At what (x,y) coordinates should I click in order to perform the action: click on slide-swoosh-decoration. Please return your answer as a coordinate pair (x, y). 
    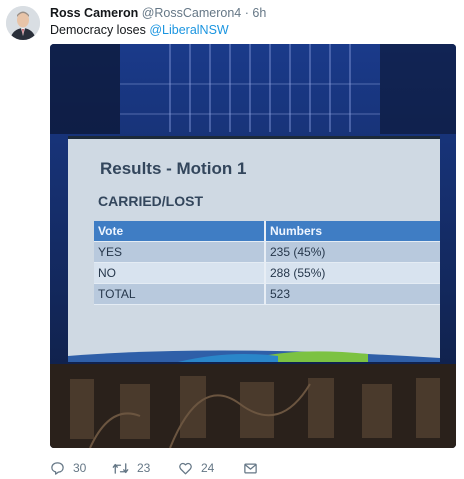
    Looking at the image, I should click on (254, 356).